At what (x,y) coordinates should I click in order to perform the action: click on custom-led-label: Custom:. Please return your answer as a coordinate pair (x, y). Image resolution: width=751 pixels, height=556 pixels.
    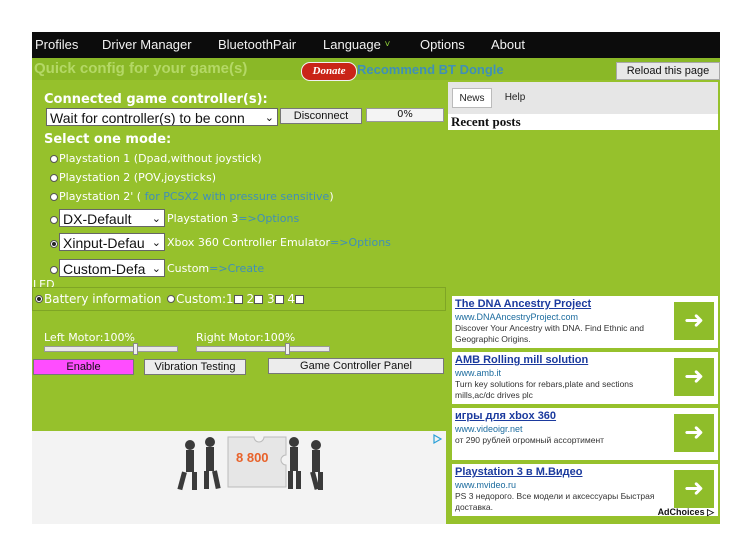
    Looking at the image, I should click on (201, 299).